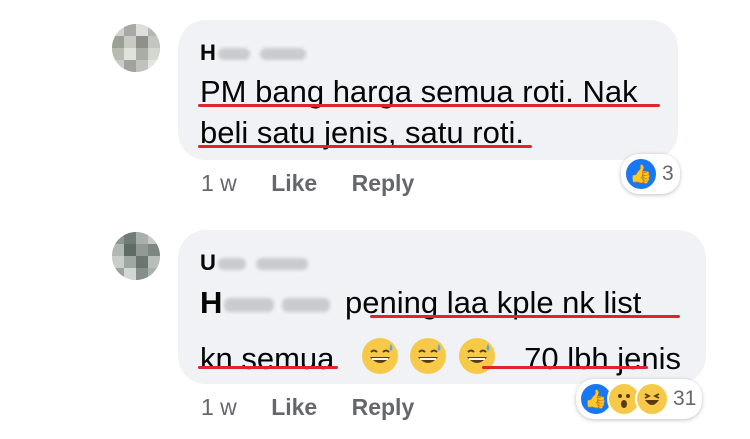 This screenshot has height=439, width=750. I want to click on haha-icon, so click(652, 399).